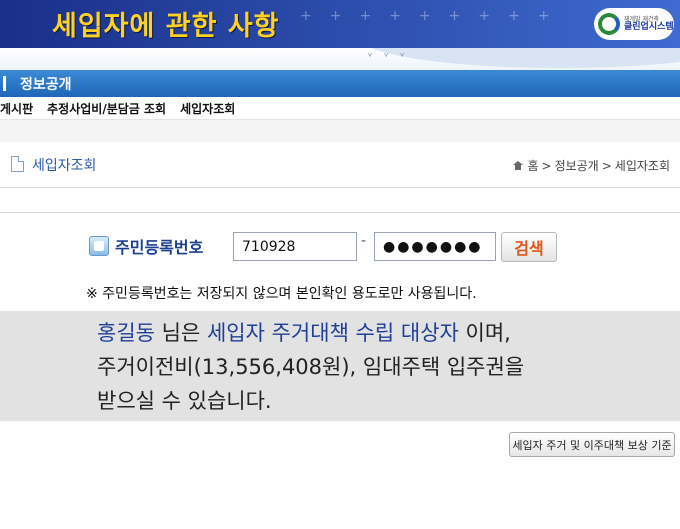 This screenshot has height=529, width=680. Describe the element at coordinates (609, 24) in the screenshot. I see `logo-mark-icon` at that location.